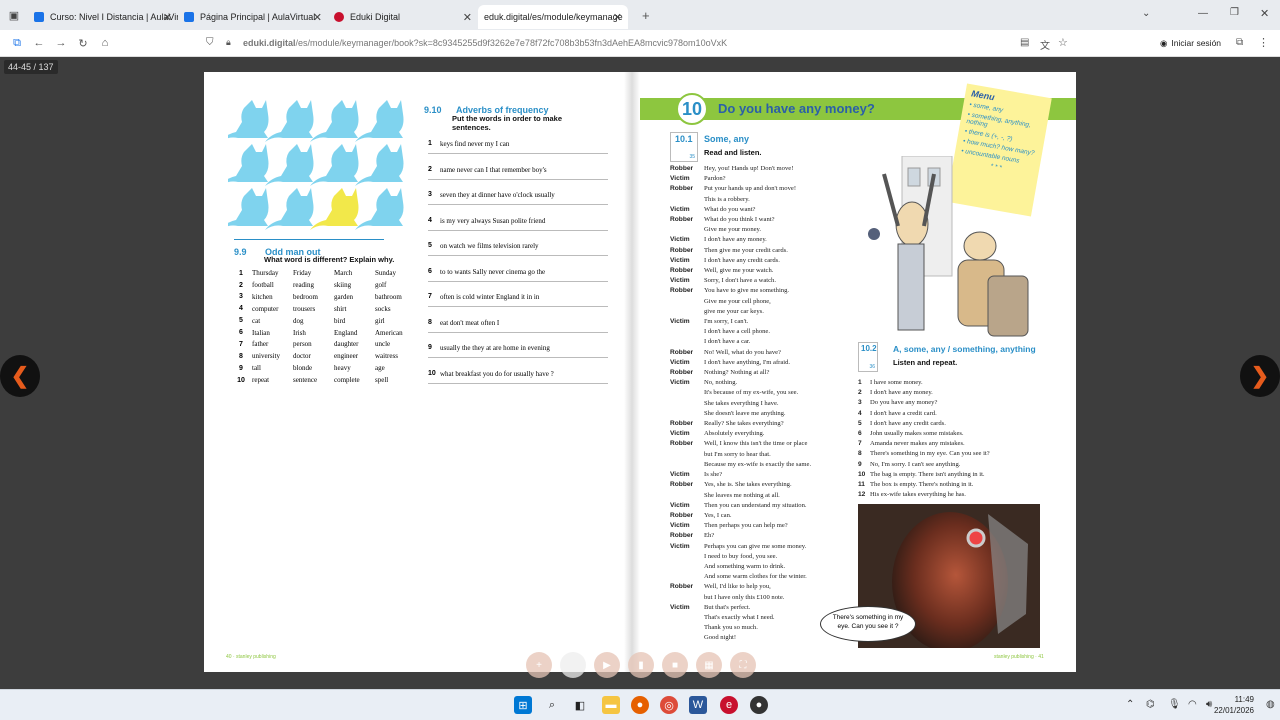  I want to click on word-cell: blonde, so click(303, 368).